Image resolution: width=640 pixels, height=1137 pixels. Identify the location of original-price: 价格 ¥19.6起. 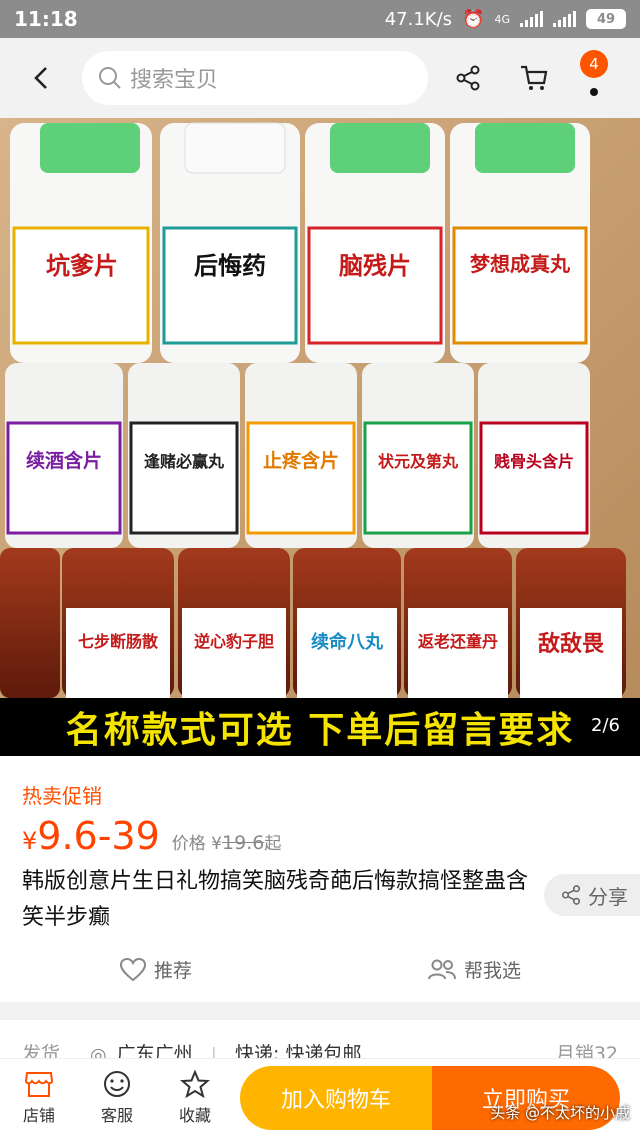
(227, 841).